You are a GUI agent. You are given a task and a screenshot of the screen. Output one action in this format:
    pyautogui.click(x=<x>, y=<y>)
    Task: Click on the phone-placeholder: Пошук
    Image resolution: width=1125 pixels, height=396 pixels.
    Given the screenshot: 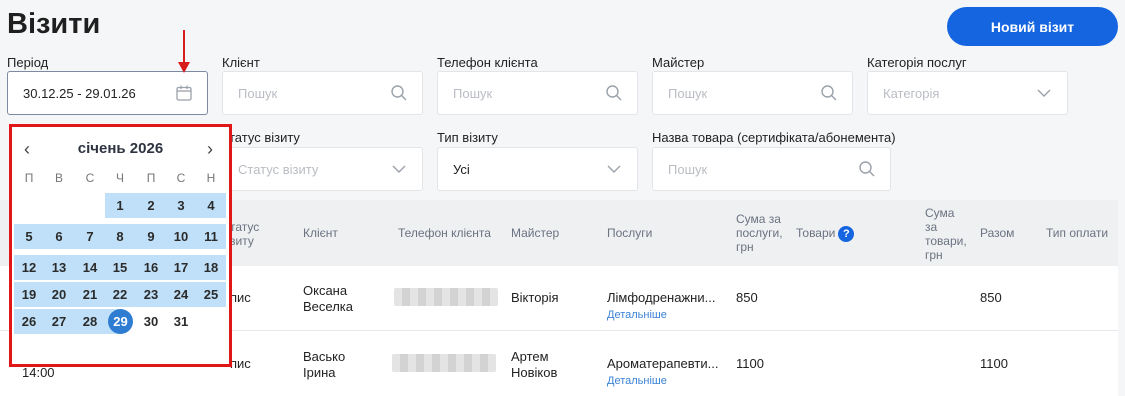 What is the action you would take?
    pyautogui.click(x=473, y=93)
    